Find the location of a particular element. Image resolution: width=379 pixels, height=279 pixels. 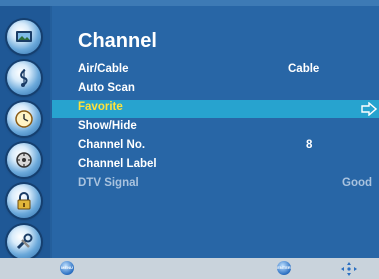

menu-item-channel-no: Channel No. 8 is located at coordinates (215, 147).